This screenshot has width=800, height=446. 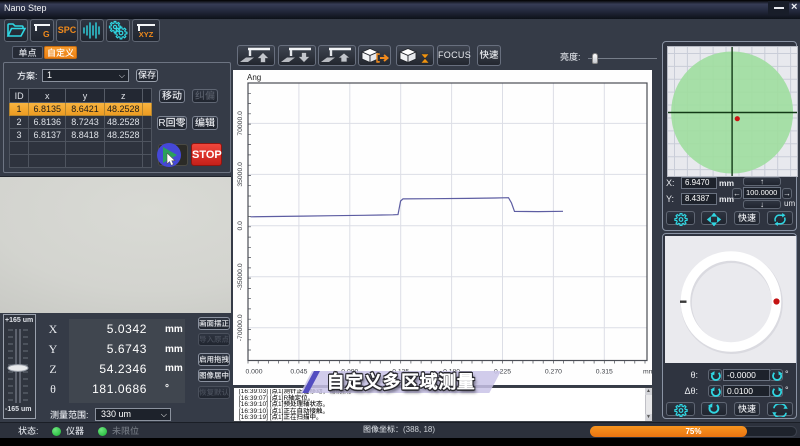 I want to click on svg-text: -70000.0, so click(x=240, y=327).